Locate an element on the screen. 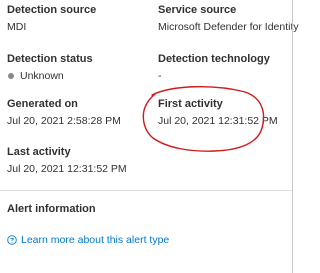 The height and width of the screenshot is (273, 320). detection-status-field: Detection status Unknown is located at coordinates (50, 67).